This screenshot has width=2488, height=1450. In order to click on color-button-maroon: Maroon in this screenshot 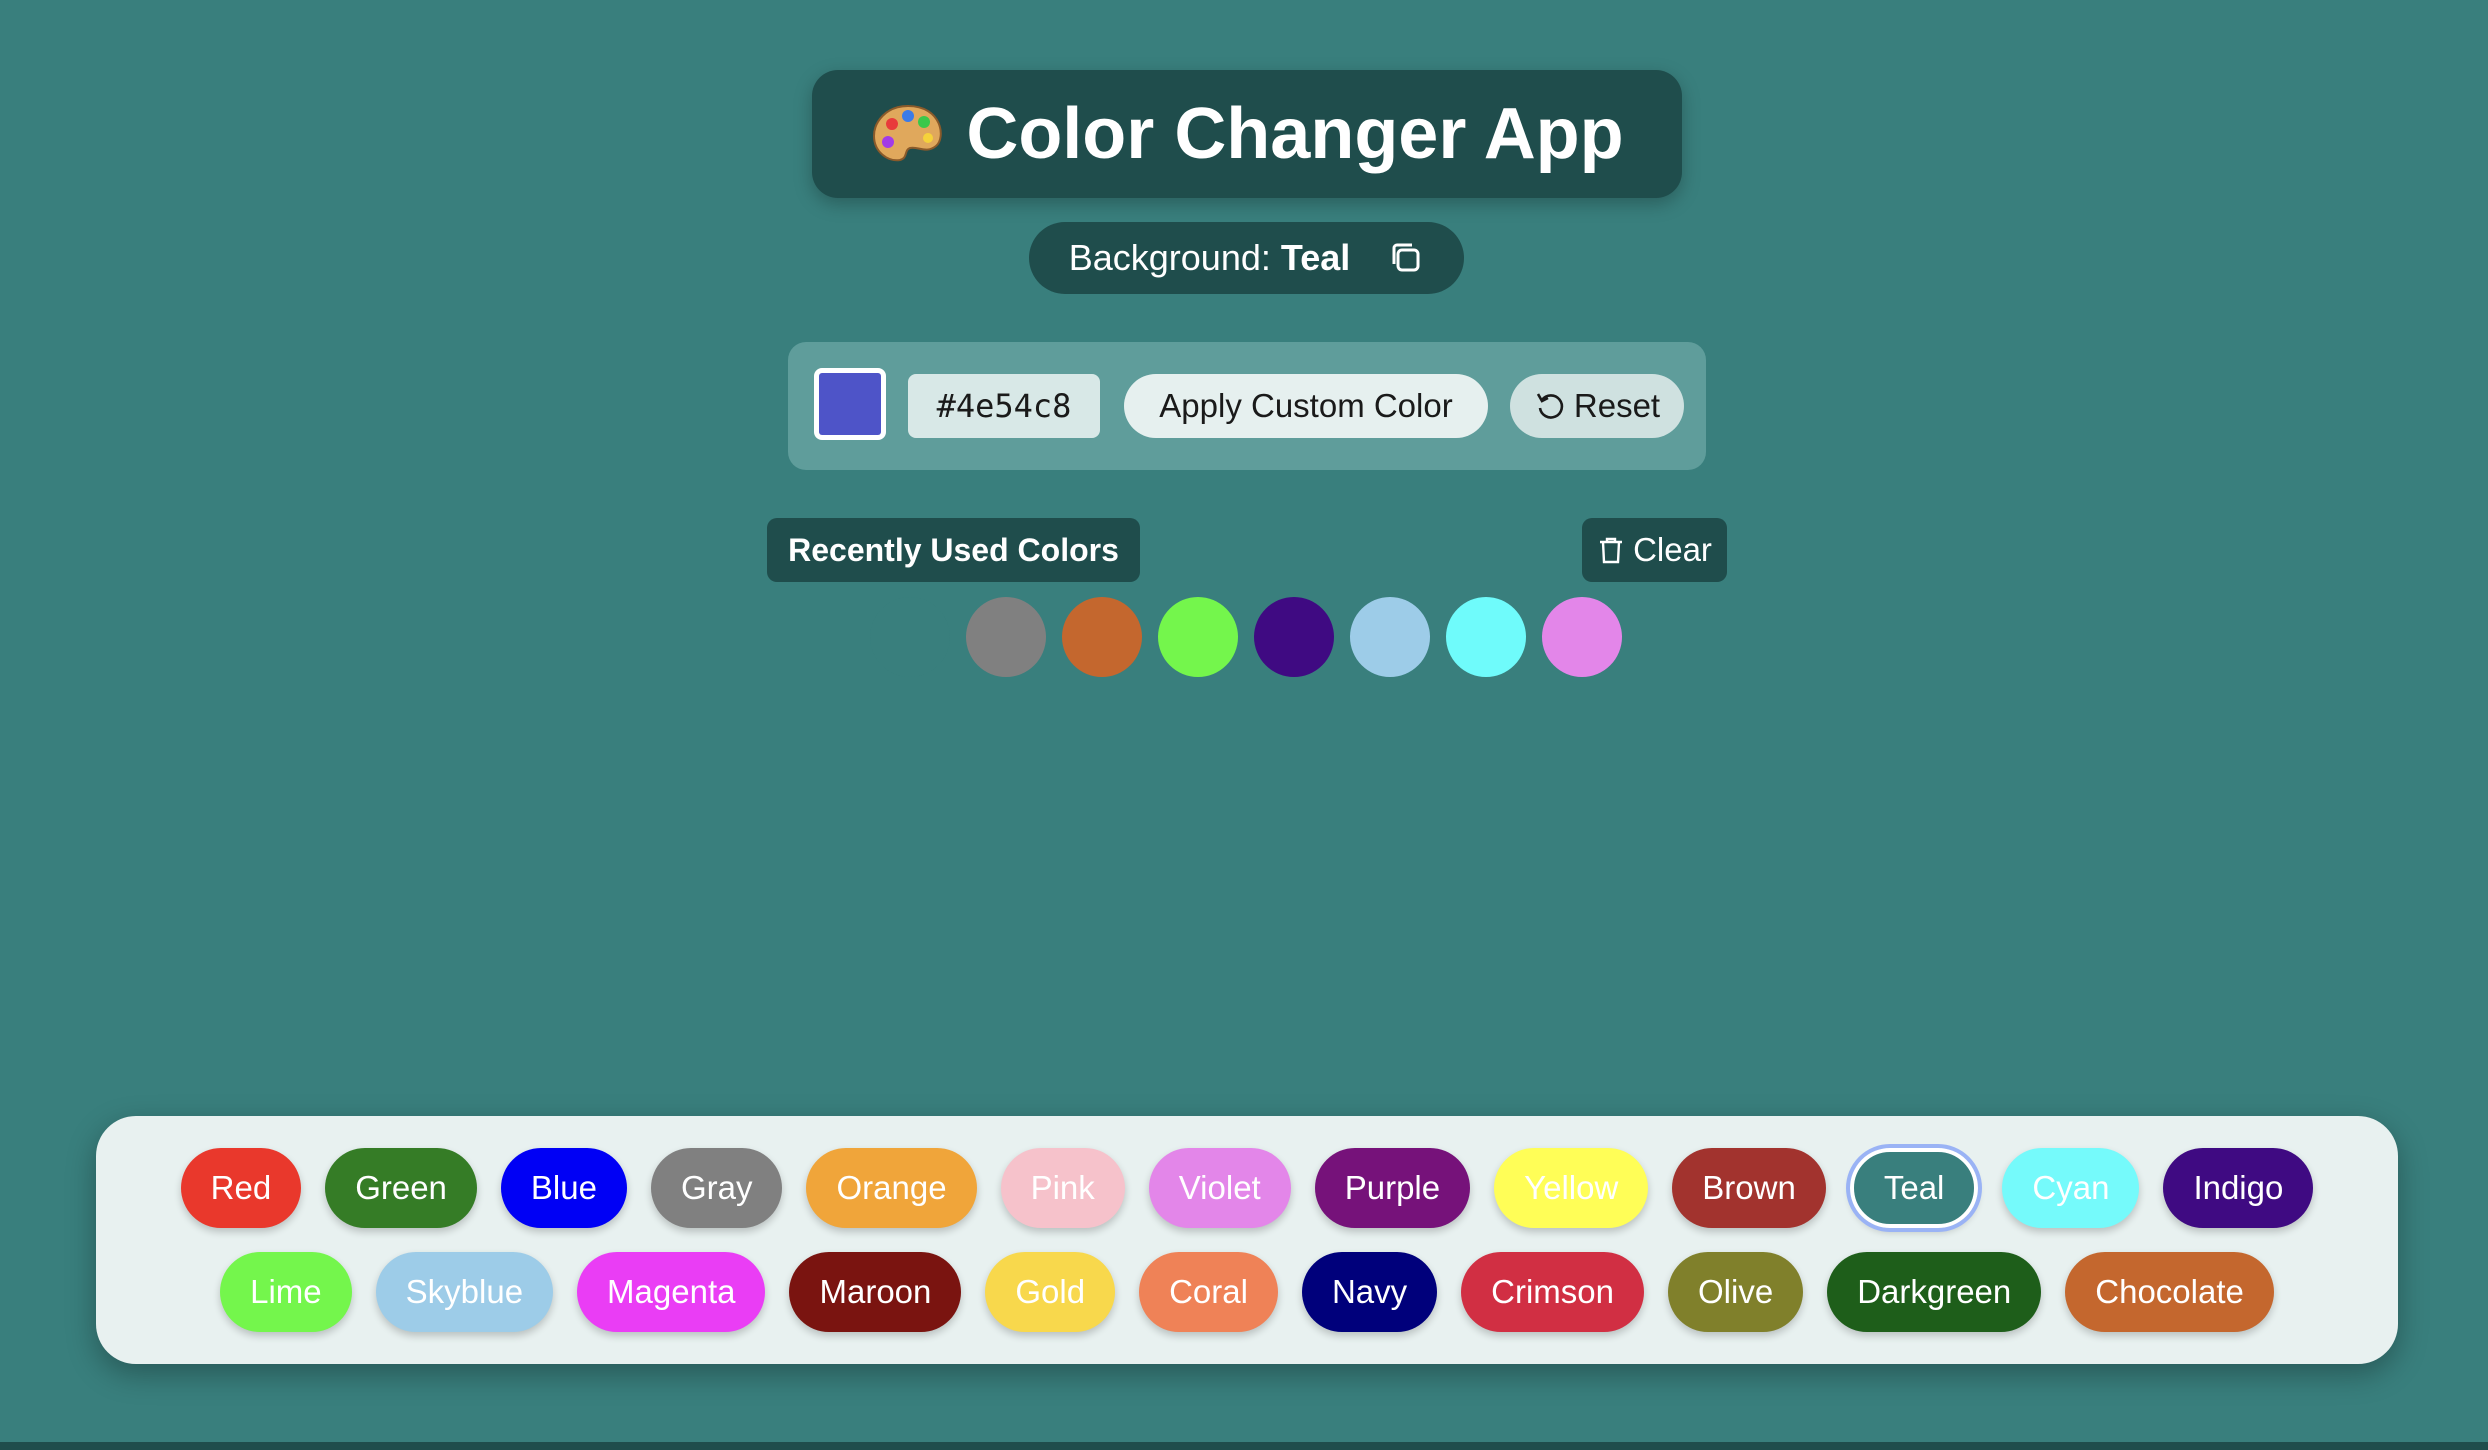, I will do `click(875, 1292)`.